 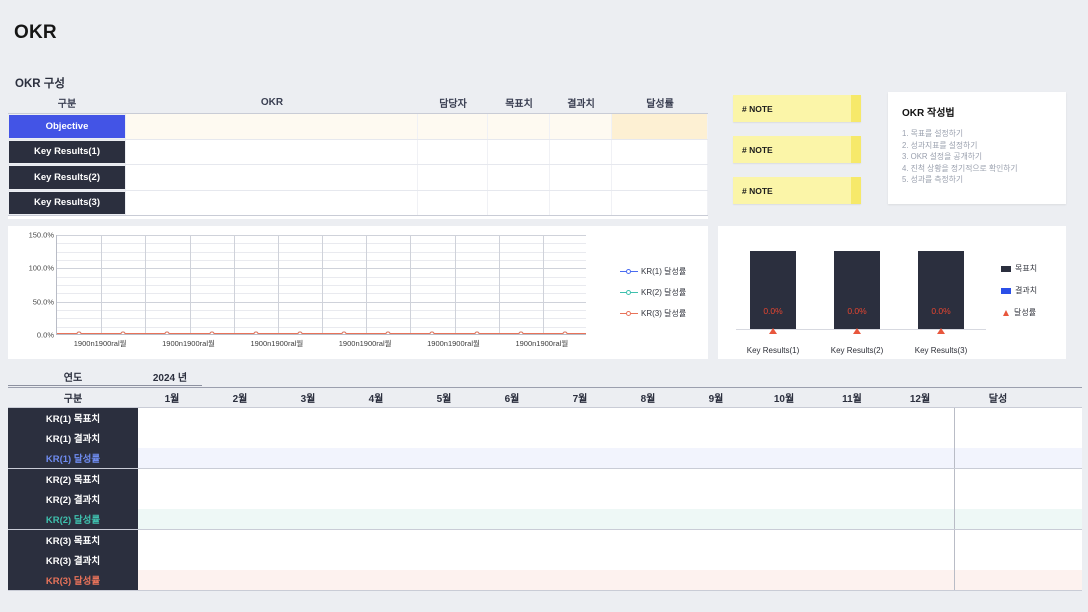 What do you see at coordinates (653, 271) in the screenshot?
I see `legend-item-kr1: KR(1) 달성률` at bounding box center [653, 271].